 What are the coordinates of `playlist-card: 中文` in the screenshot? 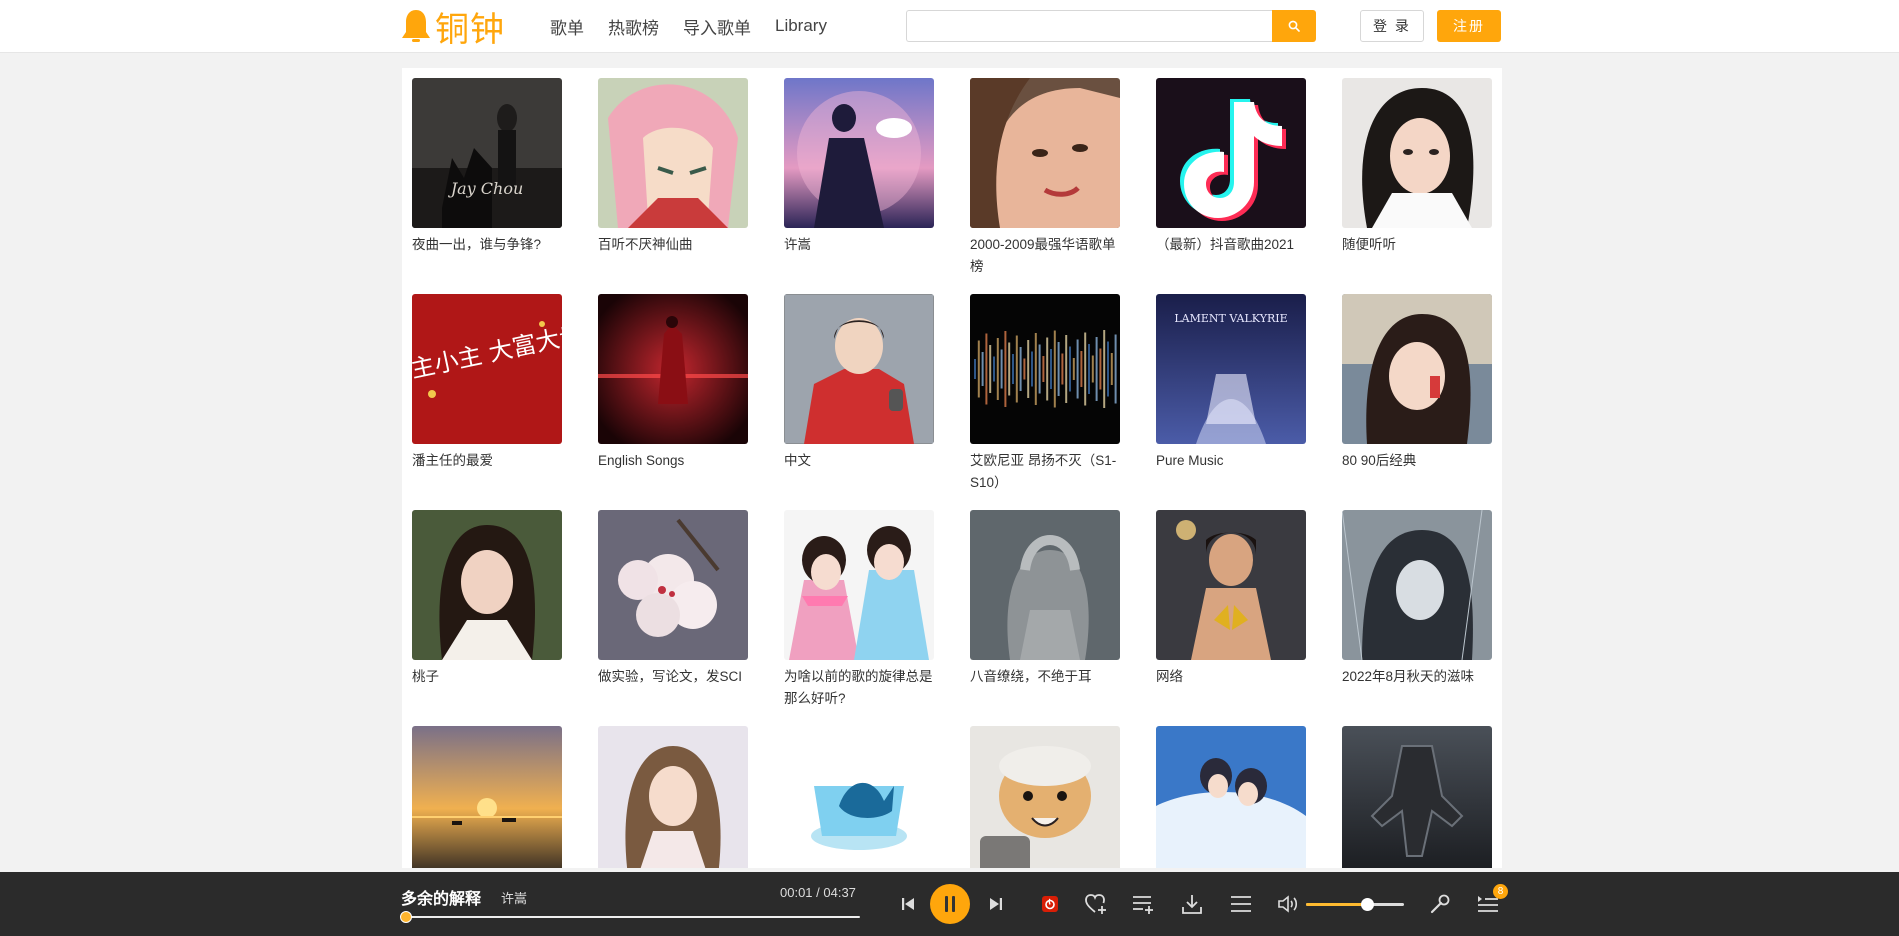 It's located at (859, 383).